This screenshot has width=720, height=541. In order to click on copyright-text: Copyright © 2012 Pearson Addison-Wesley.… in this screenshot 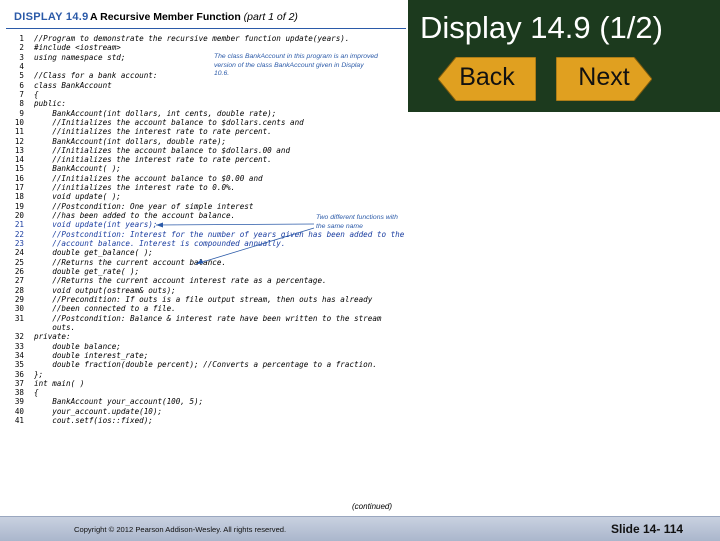, I will do `click(180, 529)`.